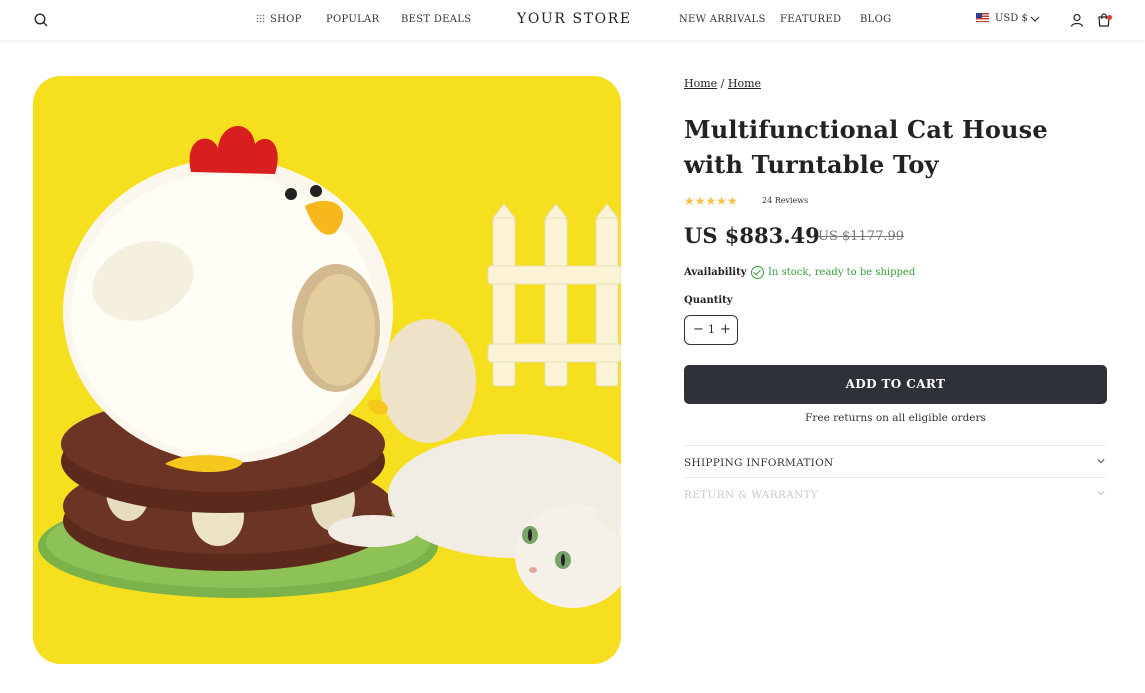 The image size is (1145, 693). Describe the element at coordinates (260, 18) in the screenshot. I see `grid-icon` at that location.